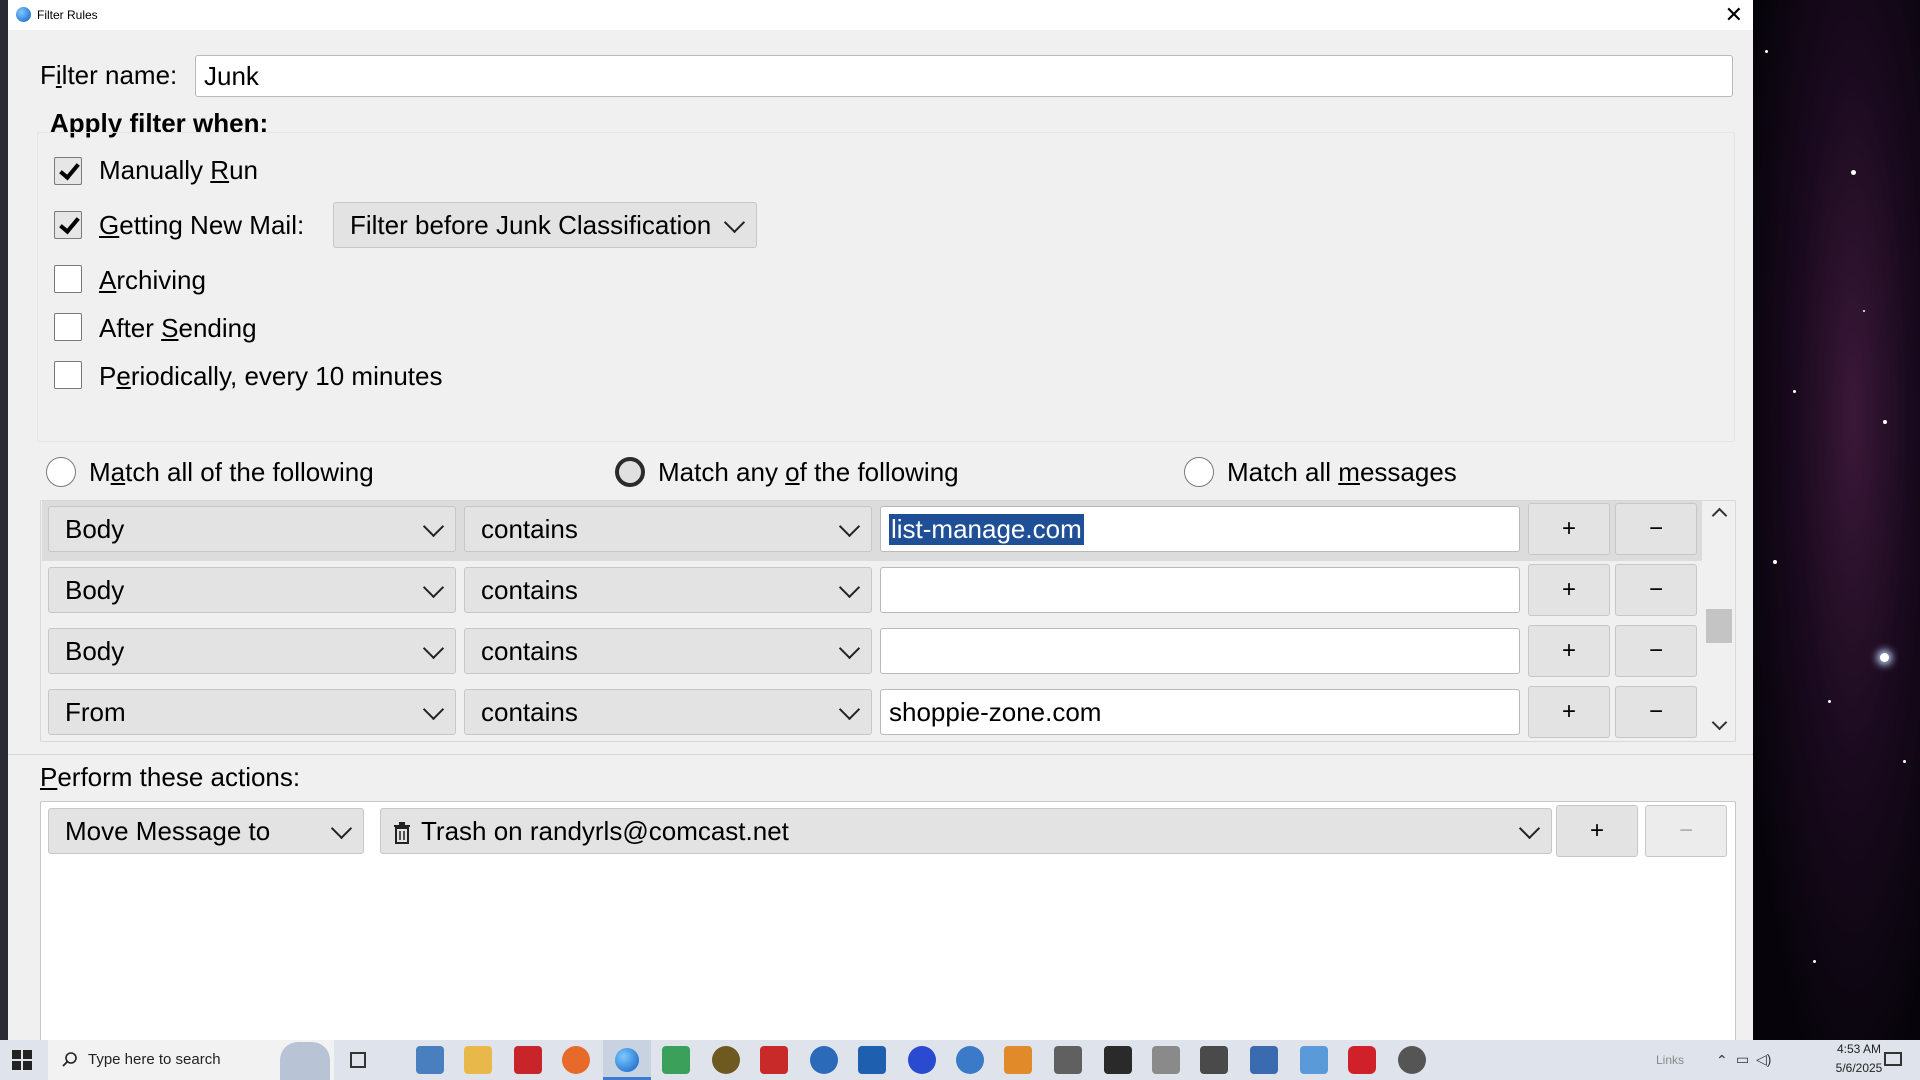 Image resolution: width=1920 pixels, height=1080 pixels. I want to click on periodically-checkbox, so click(68, 375).